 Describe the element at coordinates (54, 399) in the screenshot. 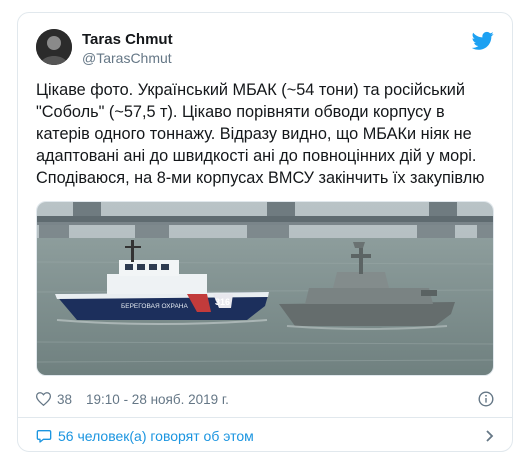

I see `like-button: 38` at that location.